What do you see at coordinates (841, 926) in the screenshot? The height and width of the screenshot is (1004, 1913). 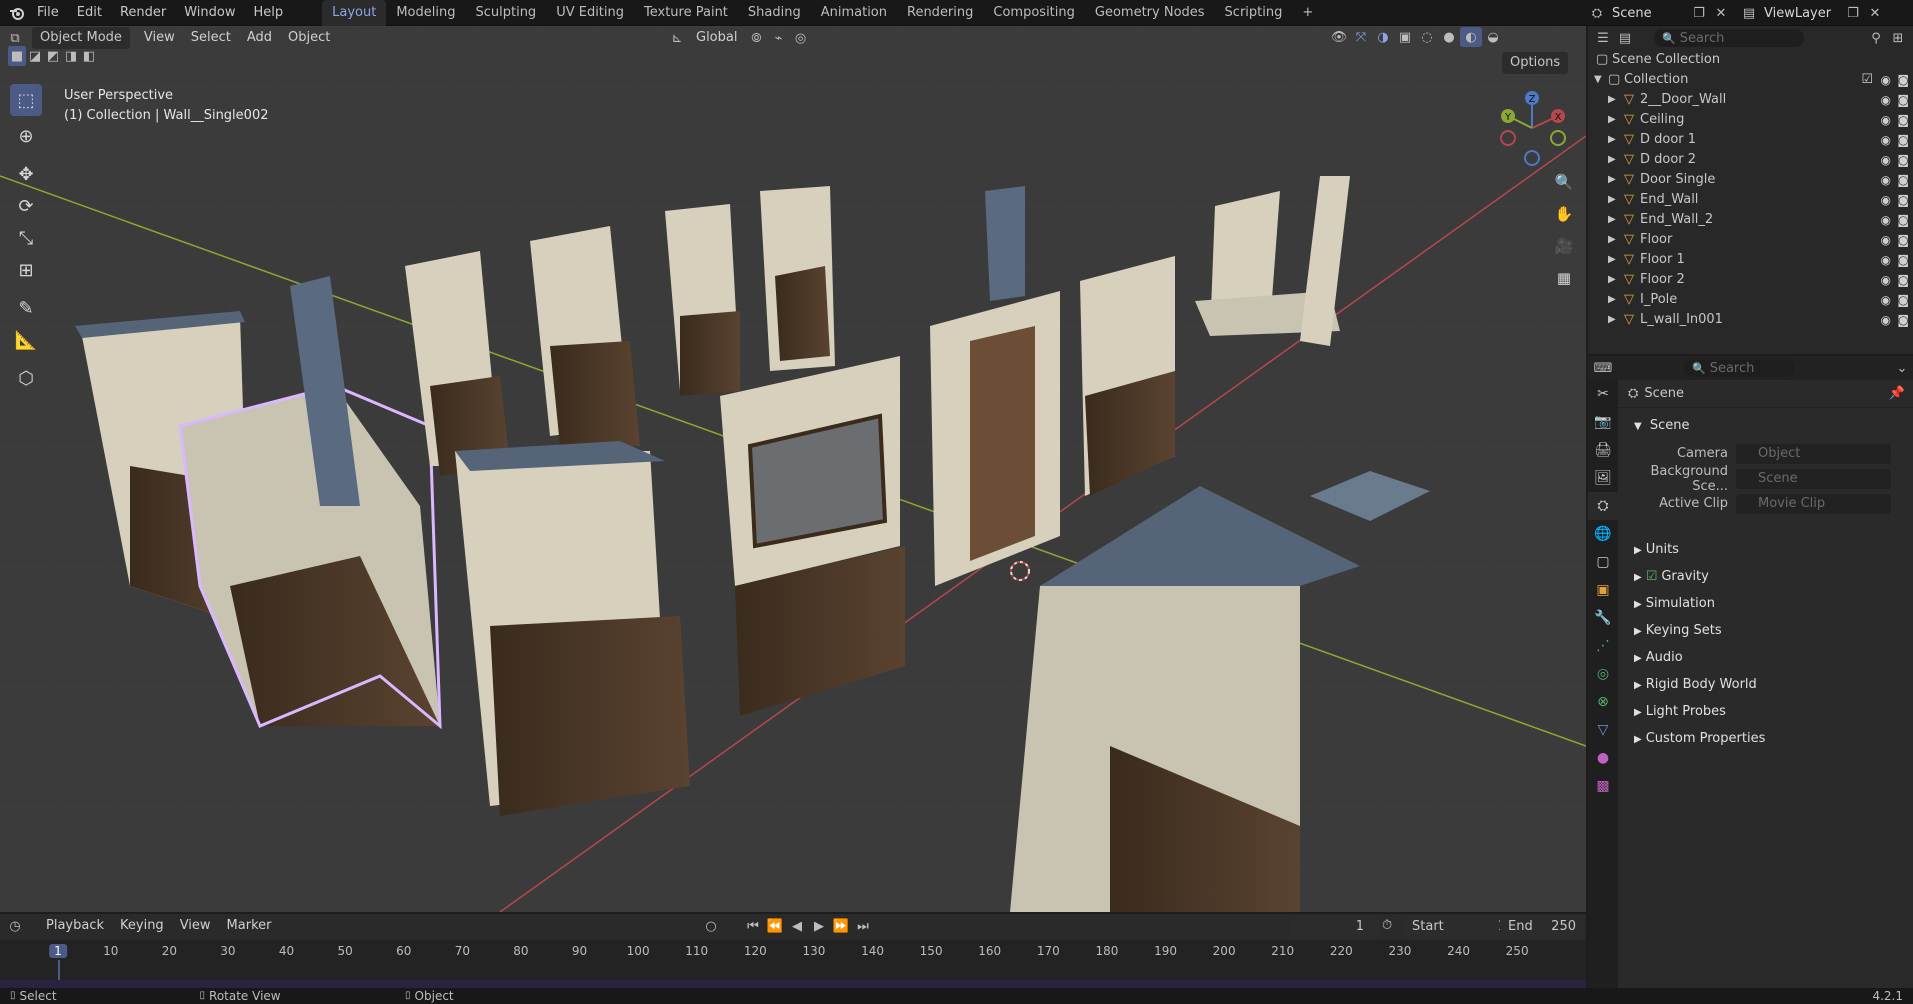 I see `next-keyframe-icon: ⏩` at bounding box center [841, 926].